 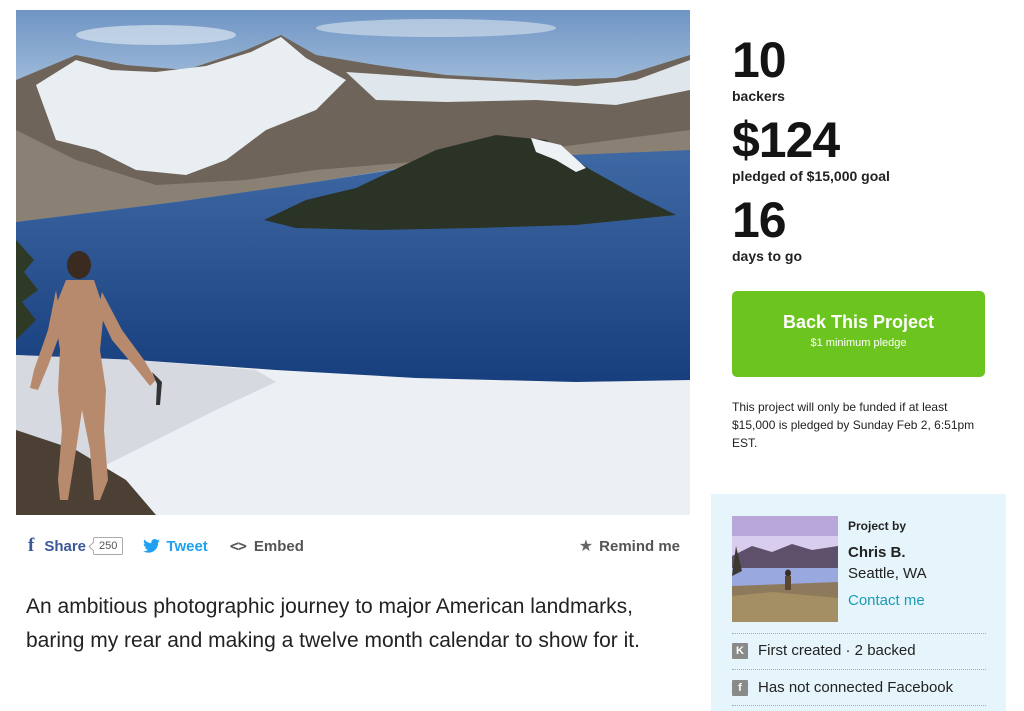 I want to click on creator-avatar, so click(x=785, y=569).